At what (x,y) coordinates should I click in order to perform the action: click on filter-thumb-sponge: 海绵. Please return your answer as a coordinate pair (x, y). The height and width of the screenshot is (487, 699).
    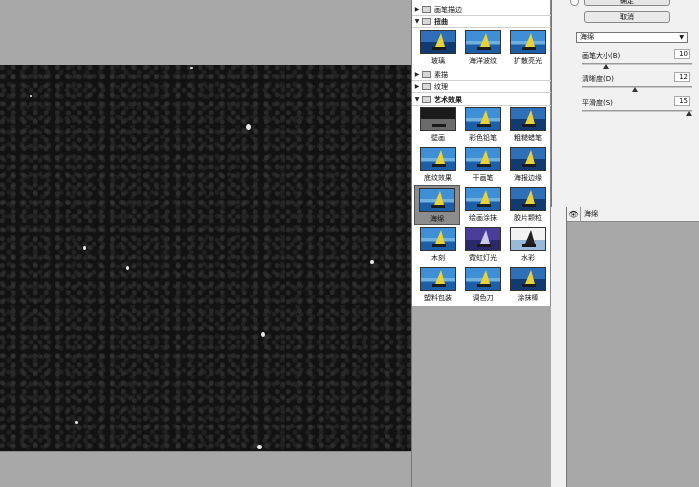
    Looking at the image, I should click on (437, 205).